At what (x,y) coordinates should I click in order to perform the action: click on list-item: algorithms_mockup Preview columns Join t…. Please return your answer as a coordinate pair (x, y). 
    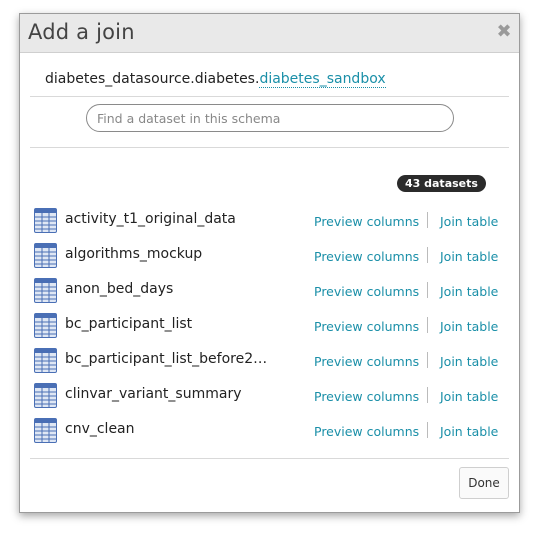
    Looking at the image, I should click on (272, 256).